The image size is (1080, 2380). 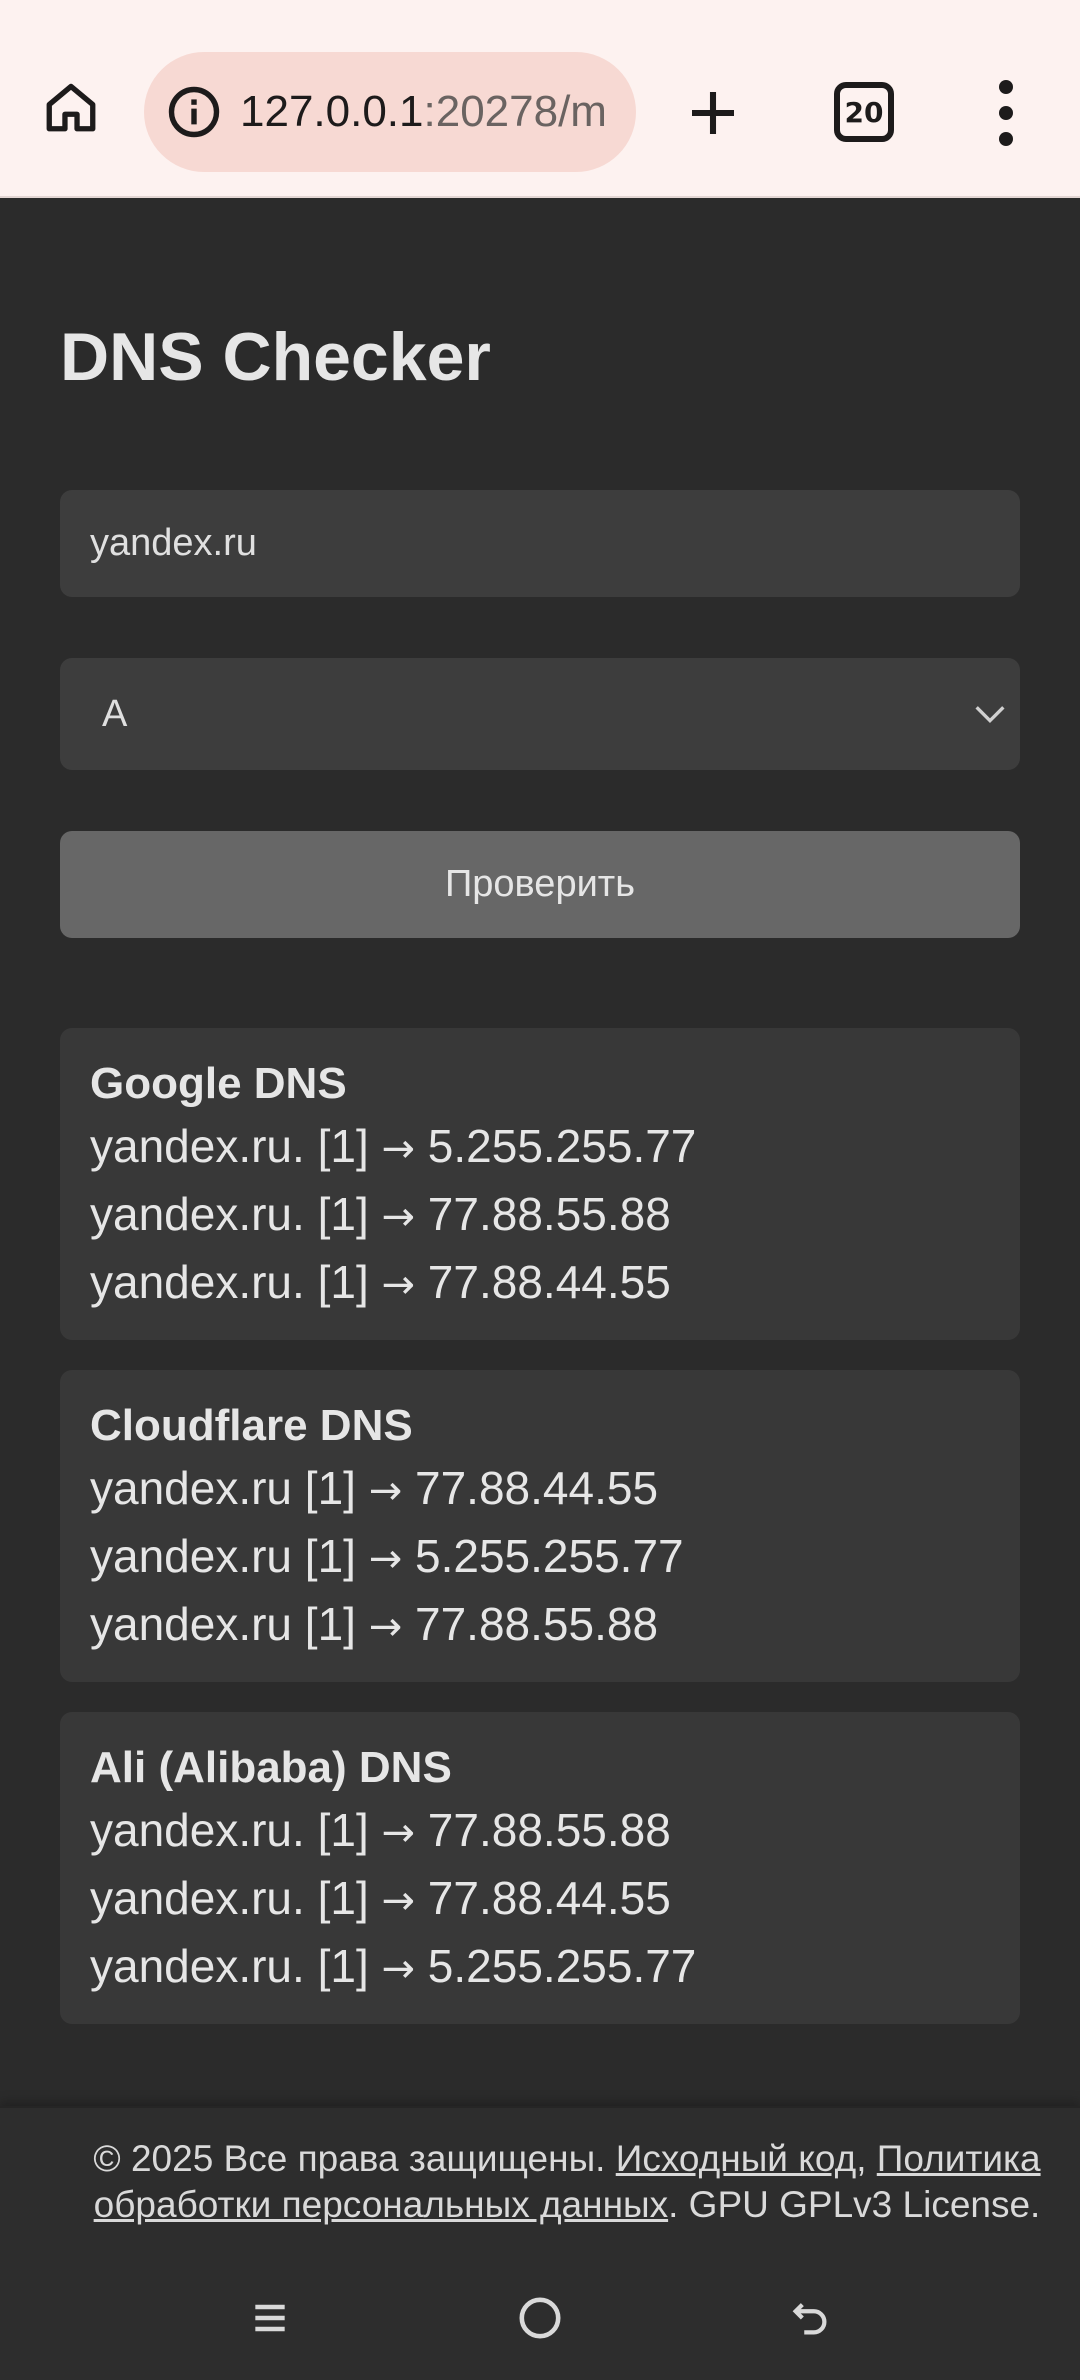 I want to click on browser-toolbar: 127.0.0.1:20278/m 20, so click(x=540, y=99).